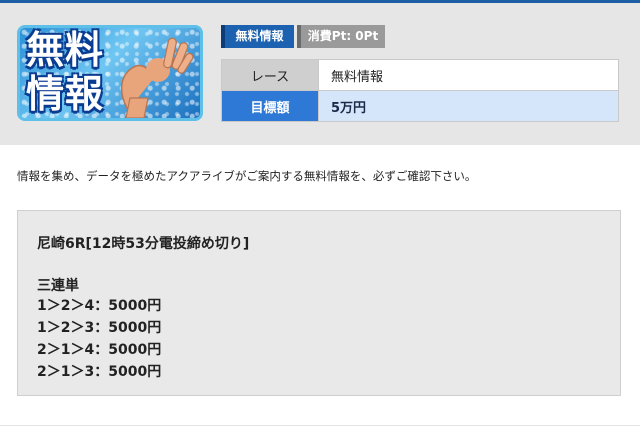 This screenshot has width=640, height=432. What do you see at coordinates (468, 106) in the screenshot?
I see `target-amount-value: 5万円` at bounding box center [468, 106].